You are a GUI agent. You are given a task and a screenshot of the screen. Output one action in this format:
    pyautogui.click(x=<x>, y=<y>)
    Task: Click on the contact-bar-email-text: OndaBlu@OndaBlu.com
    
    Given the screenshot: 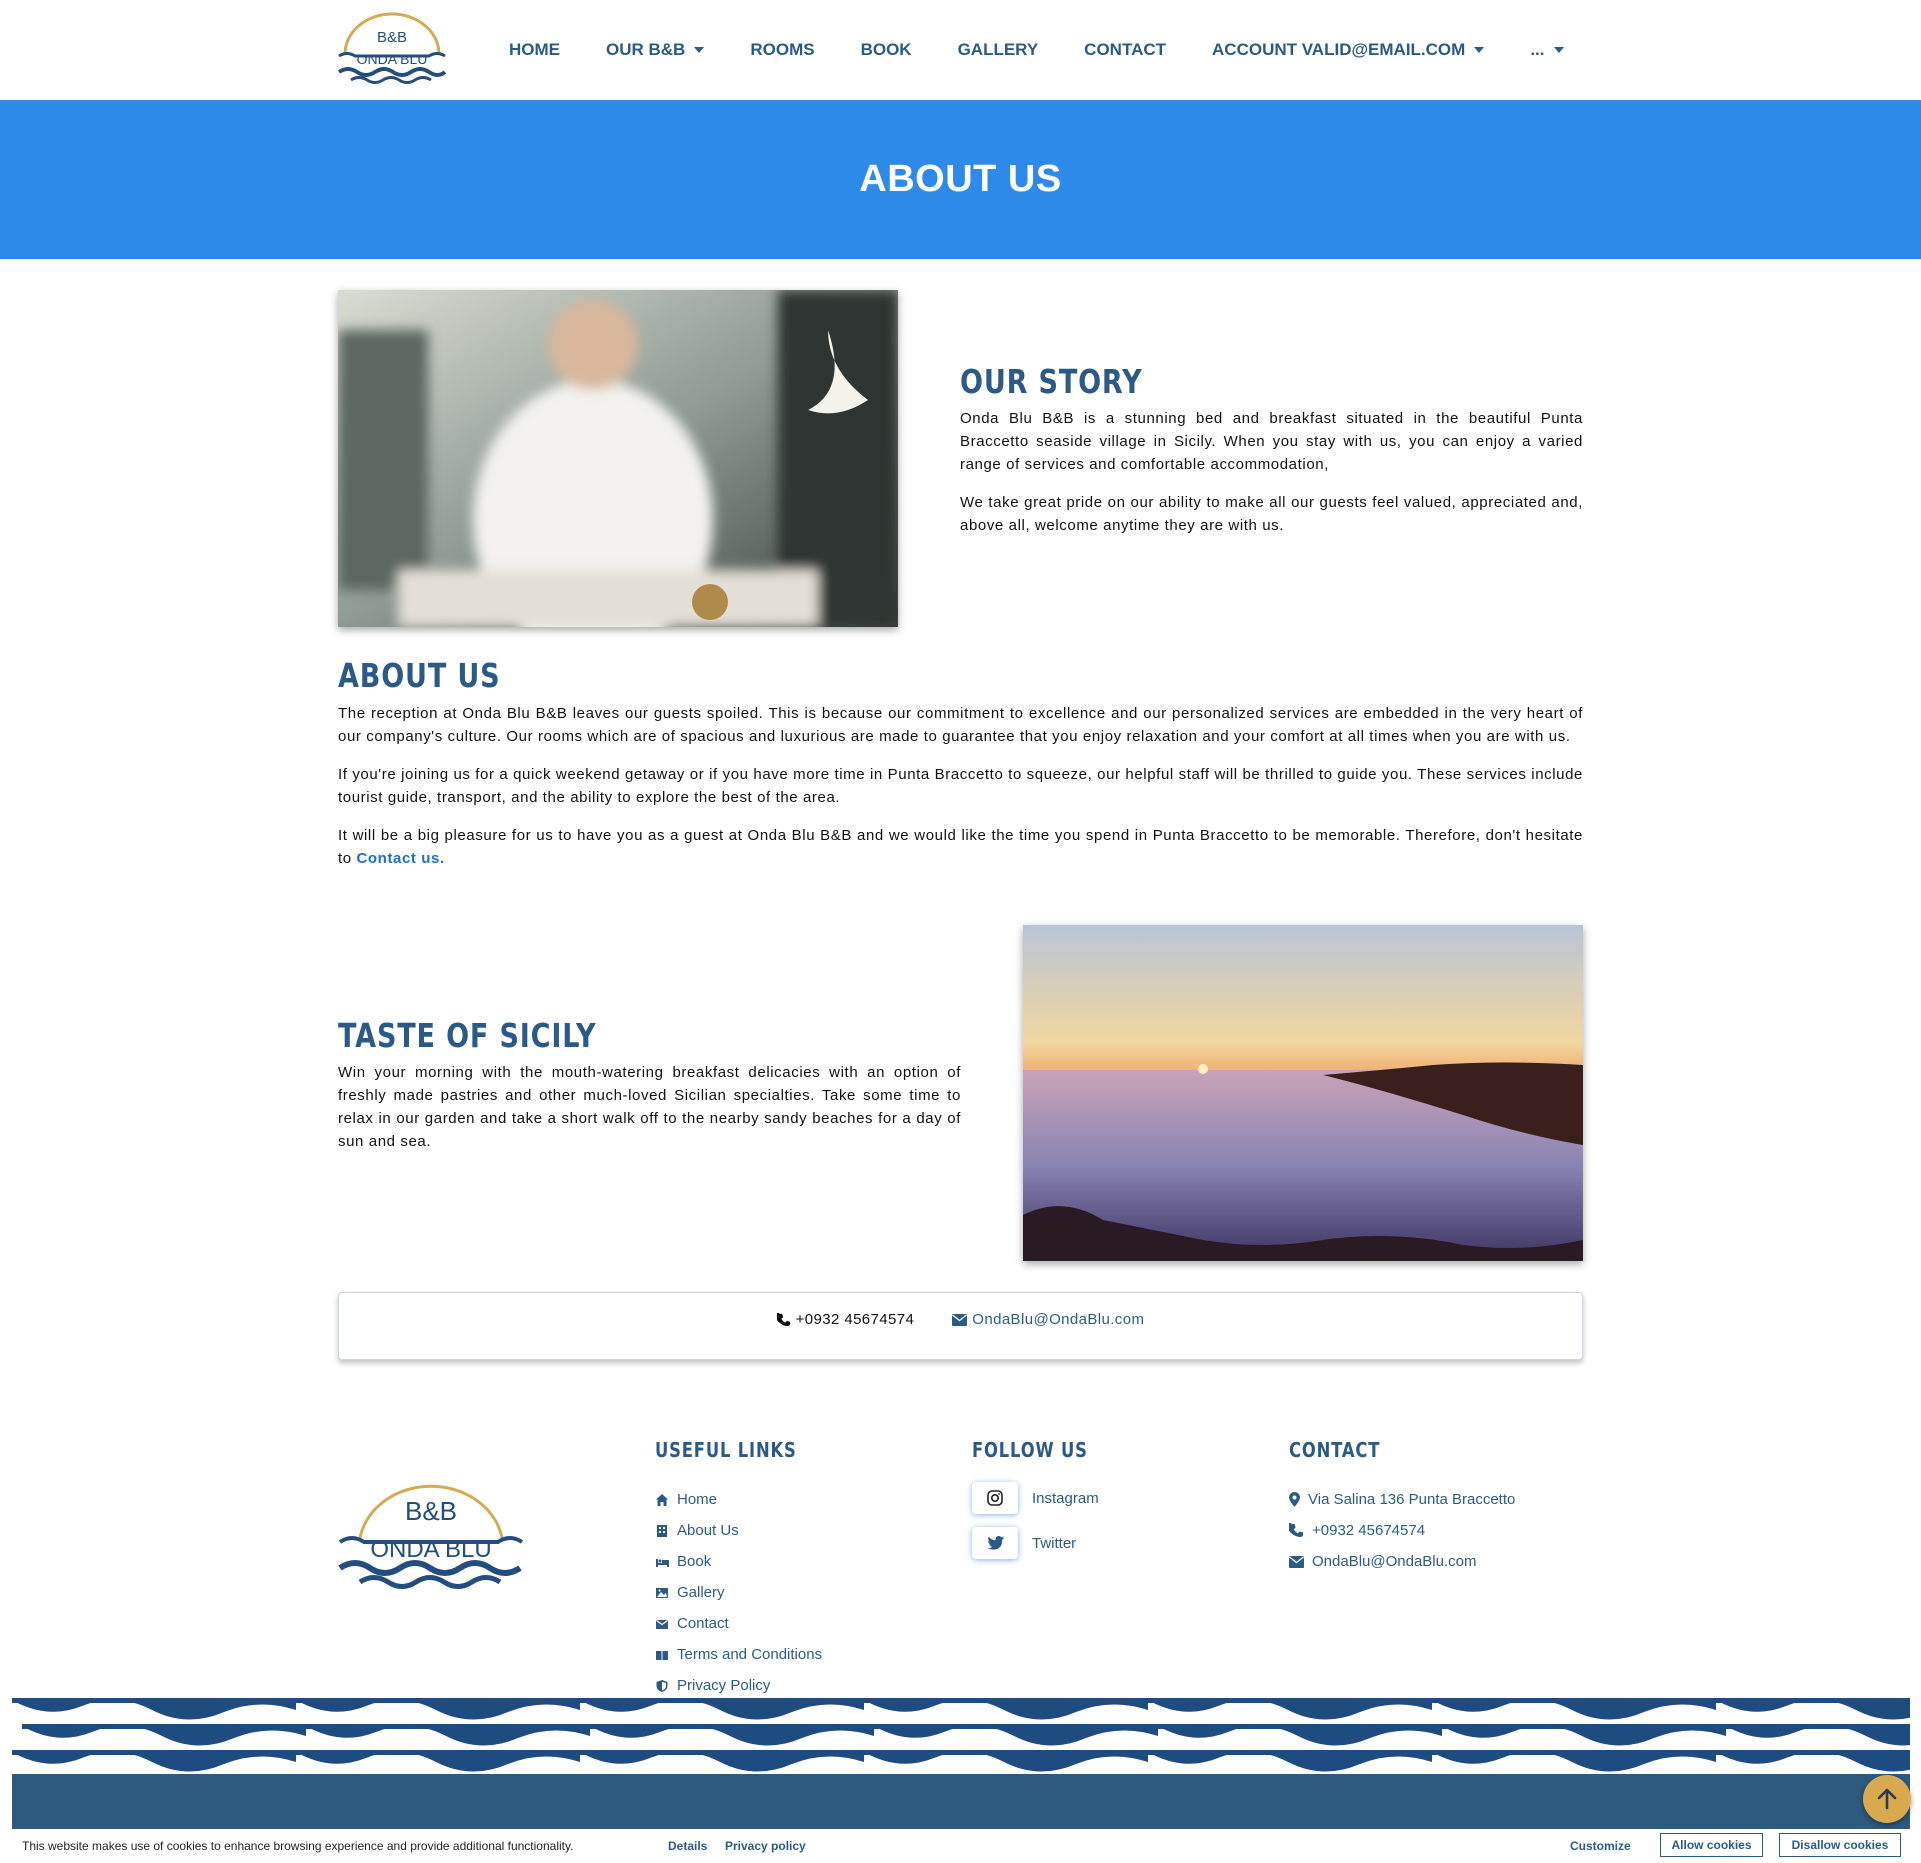 What is the action you would take?
    pyautogui.click(x=1058, y=1319)
    